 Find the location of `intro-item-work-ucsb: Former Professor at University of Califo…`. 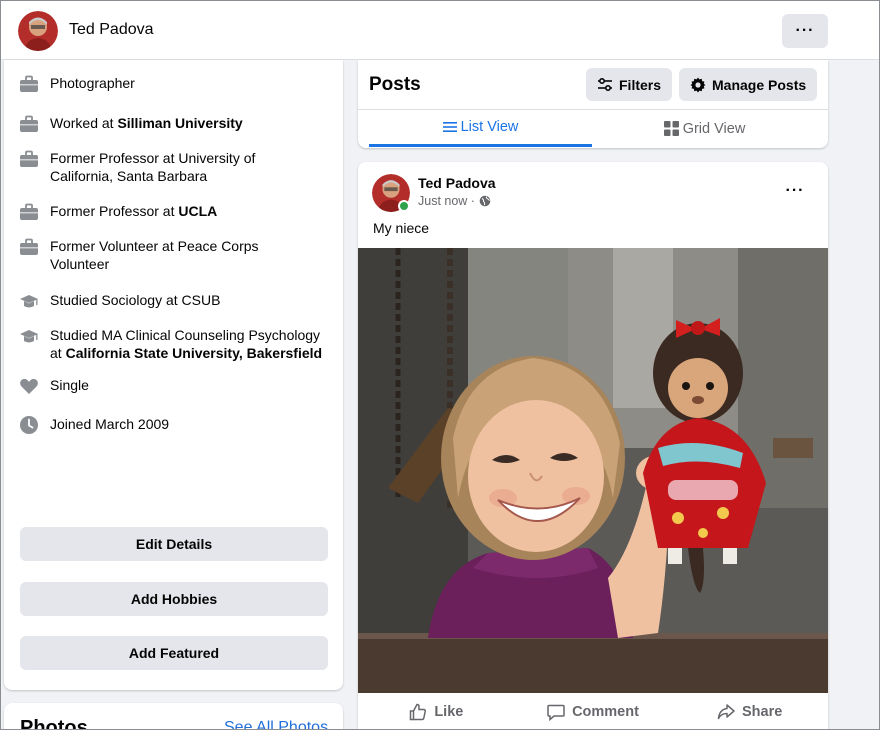

intro-item-work-ucsb: Former Professor at University of Califo… is located at coordinates (149, 167).